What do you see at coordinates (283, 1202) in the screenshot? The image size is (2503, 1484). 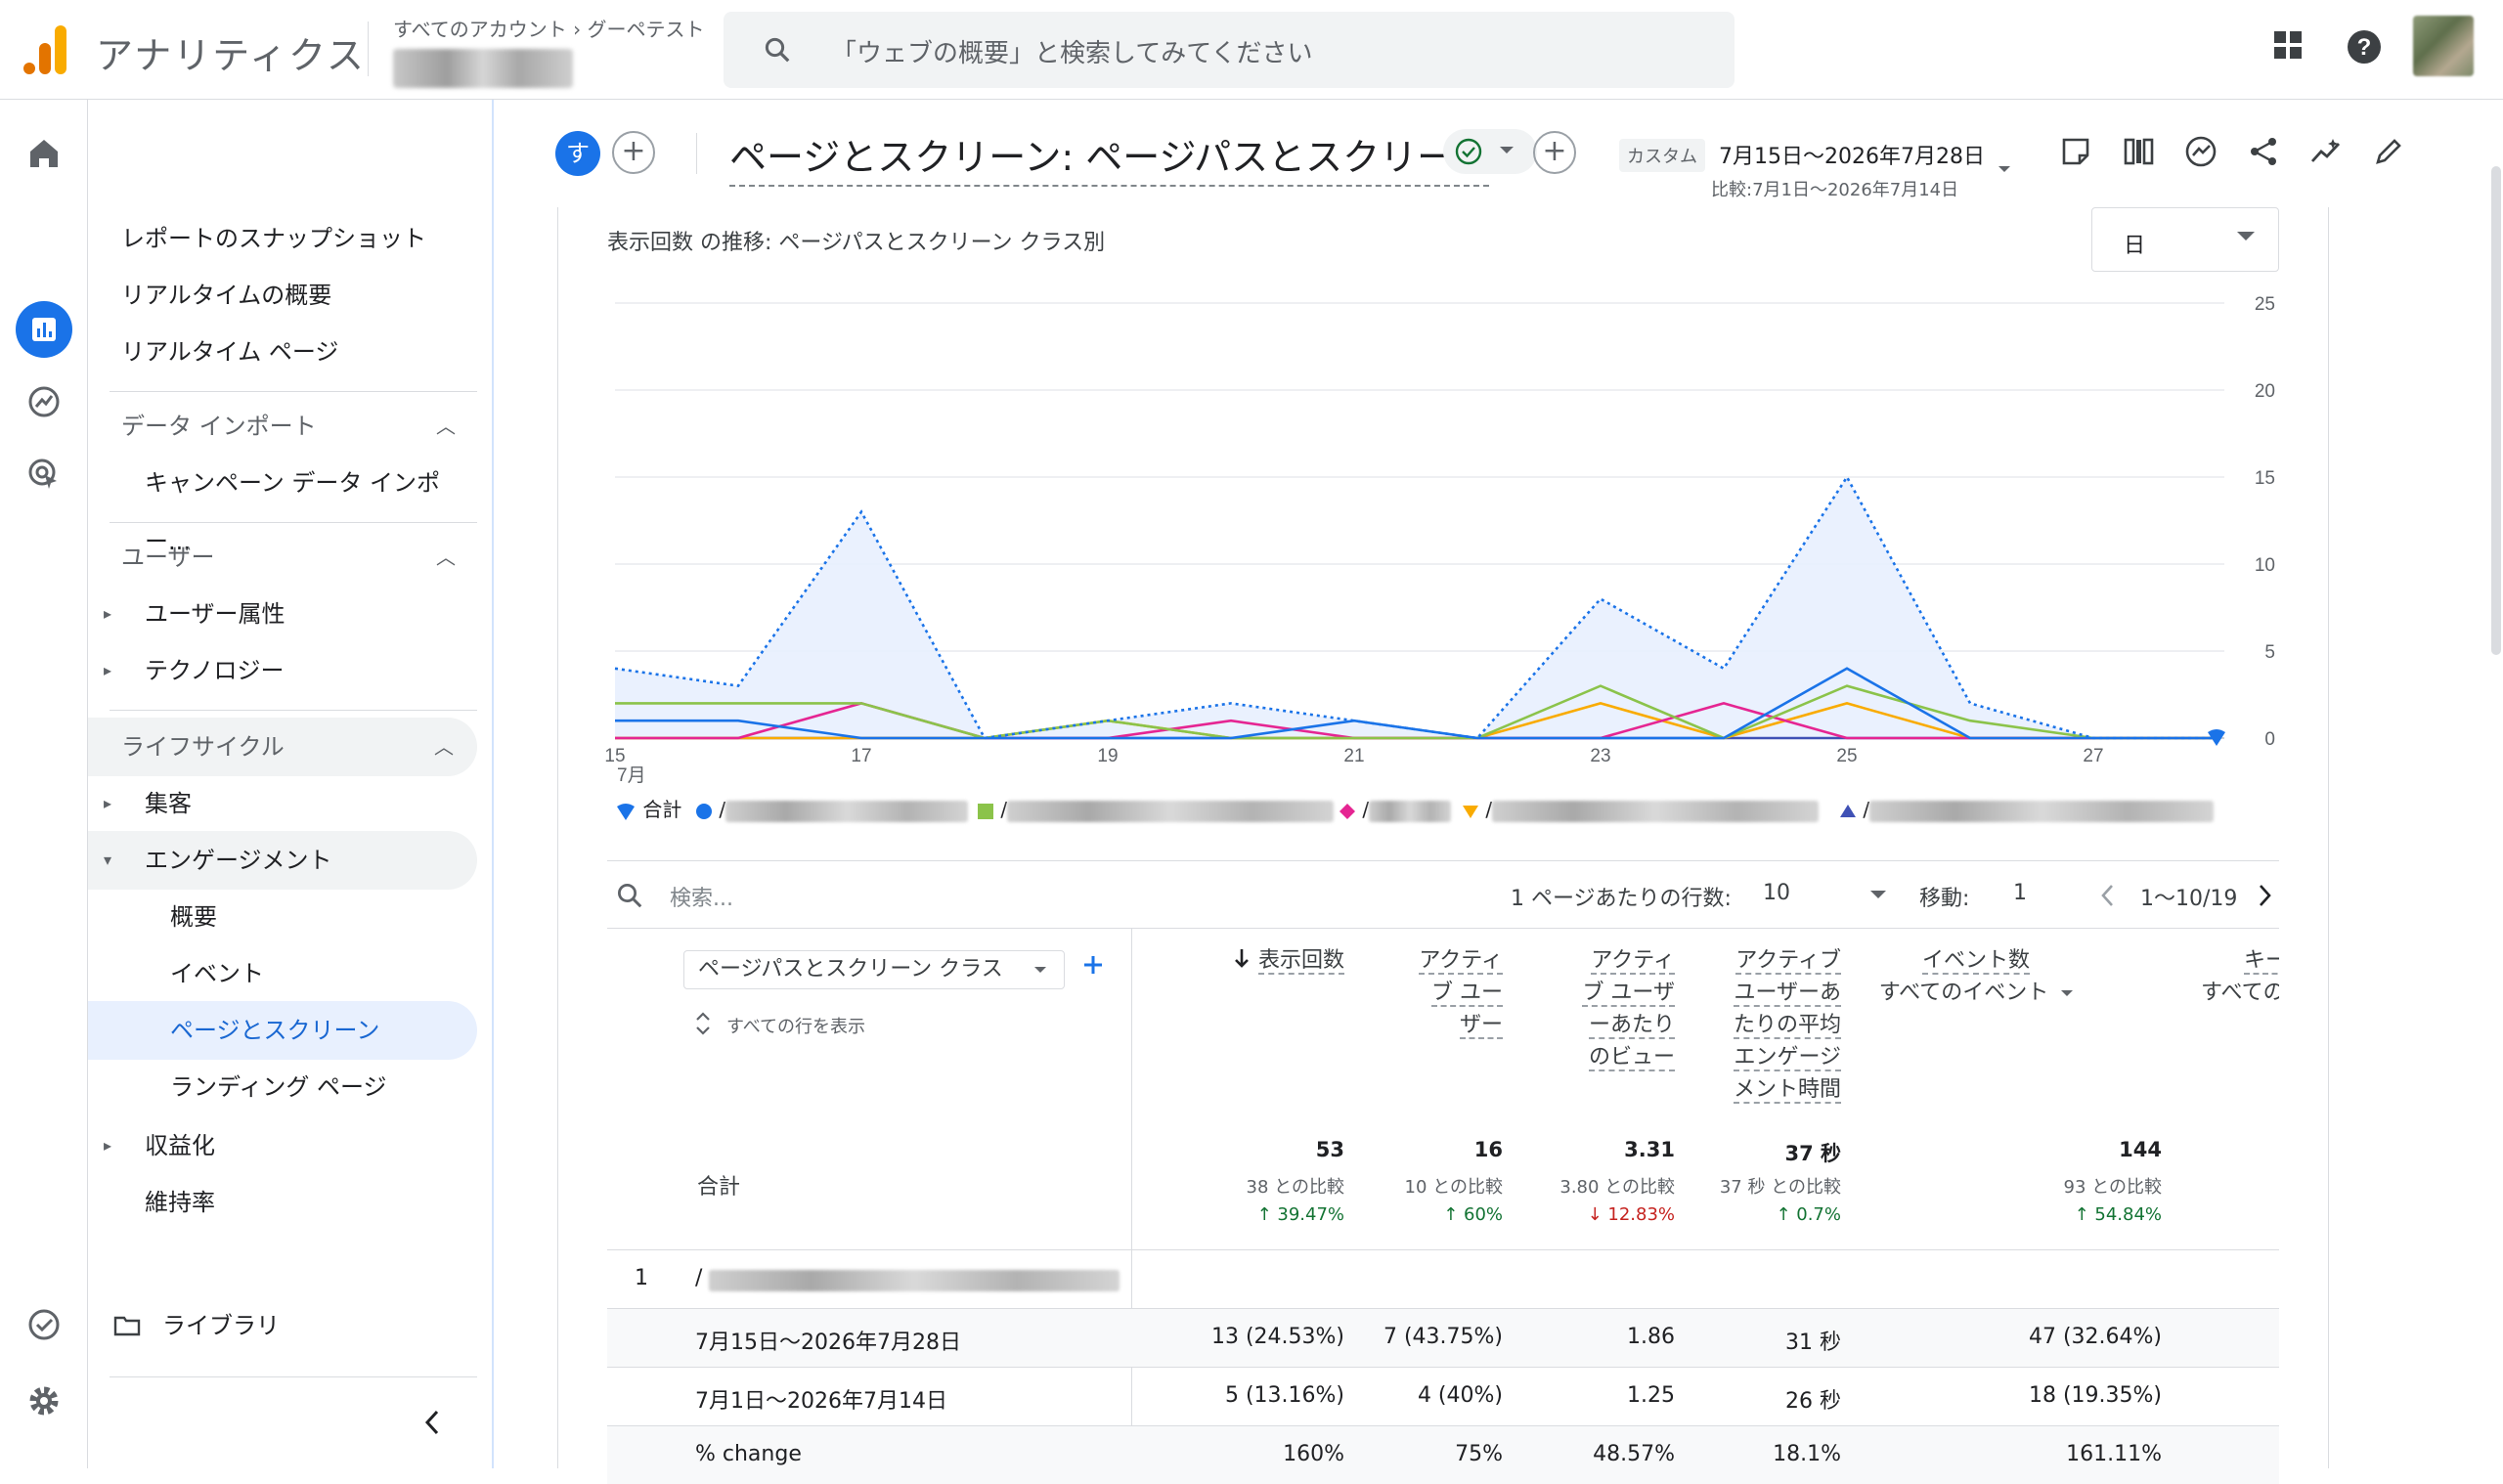 I see `nav-retention: 維持率` at bounding box center [283, 1202].